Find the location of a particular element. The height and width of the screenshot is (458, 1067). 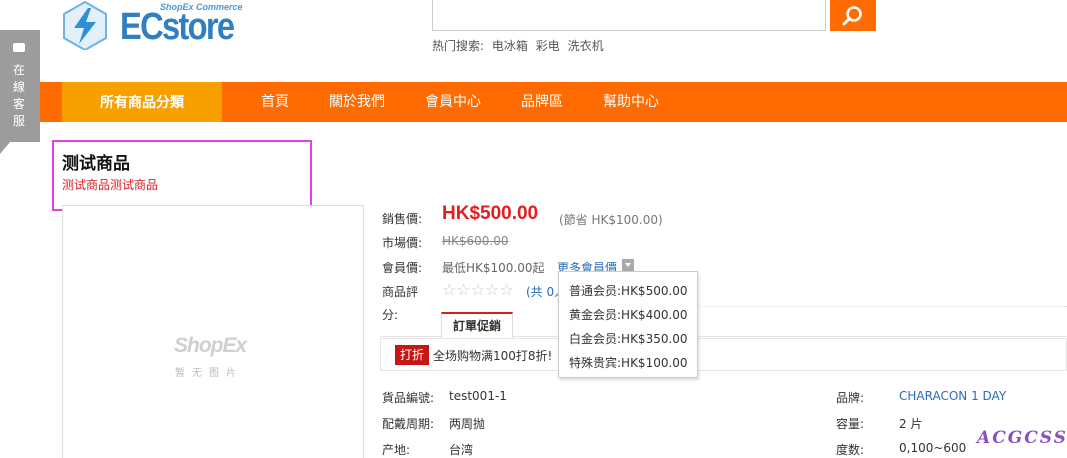

rating-stars-icon: ☆☆☆☆☆ is located at coordinates (478, 289).